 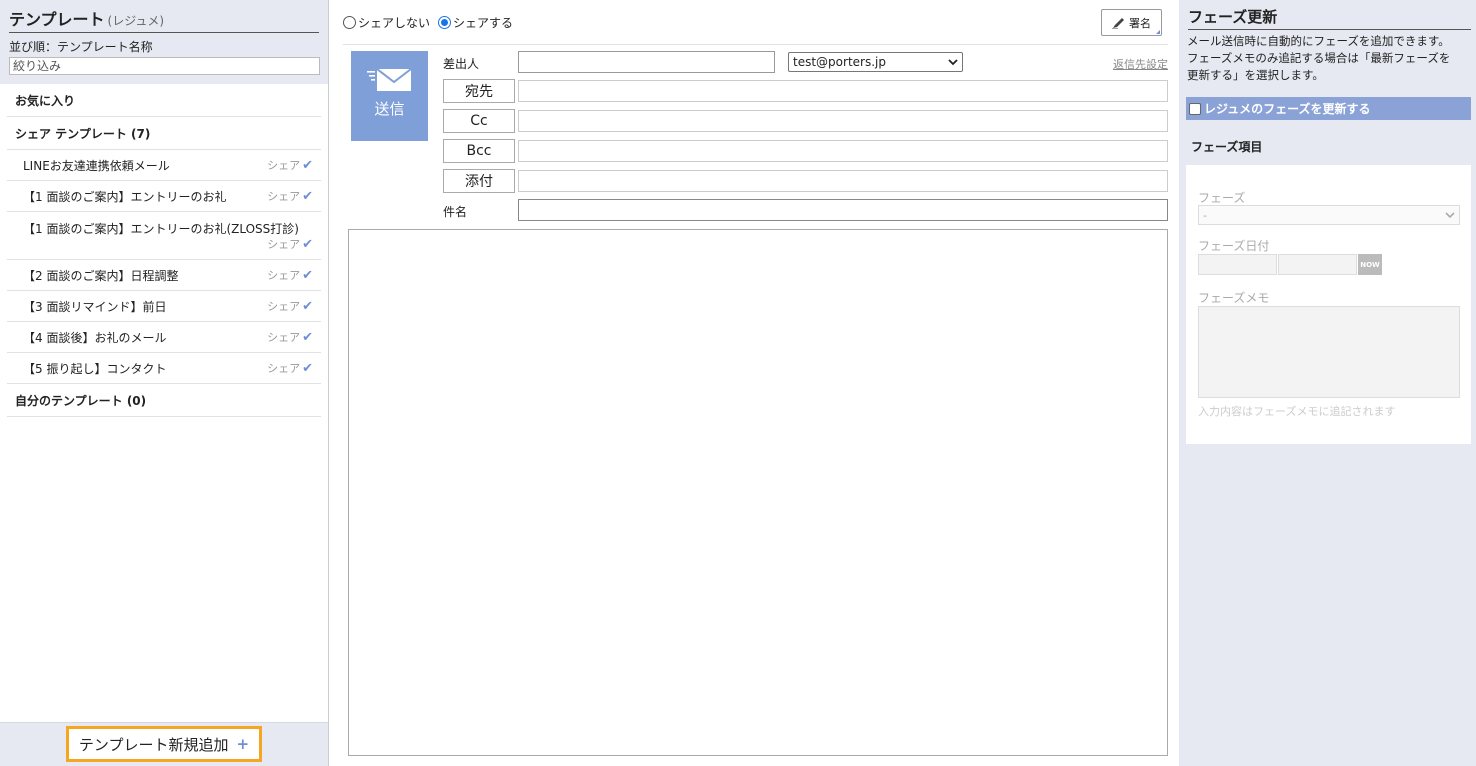 I want to click on phase-label: フェーズ, so click(x=1222, y=198).